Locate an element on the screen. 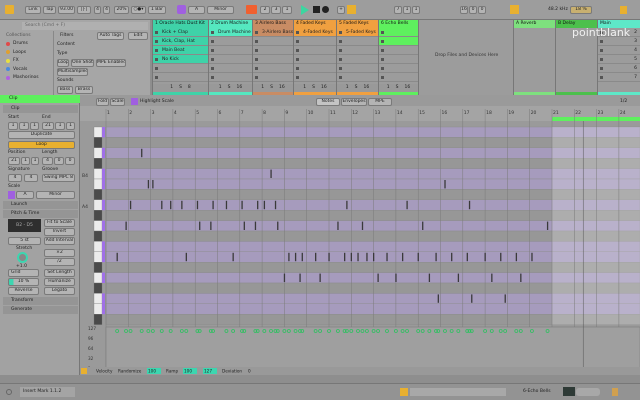 The height and width of the screenshot is (400, 640). clip-slot-filled: 3-Airlero Bass is located at coordinates (273, 32).